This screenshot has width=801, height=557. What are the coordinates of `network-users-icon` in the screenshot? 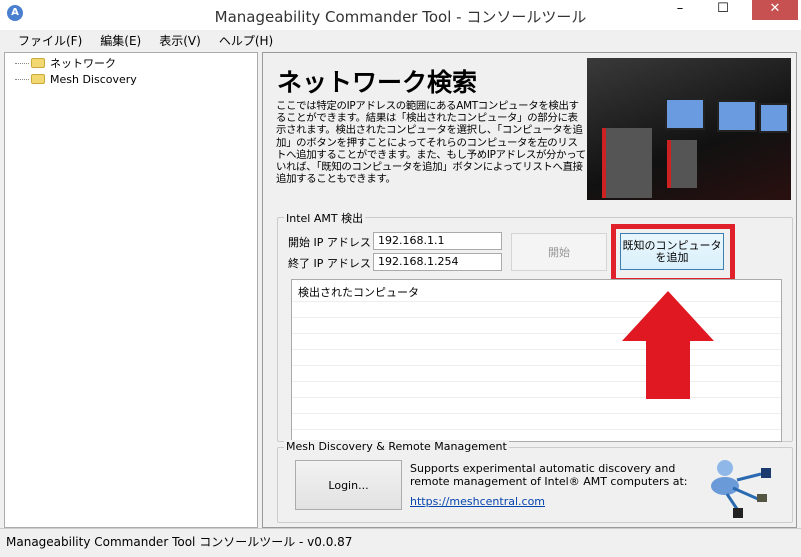 It's located at (741, 489).